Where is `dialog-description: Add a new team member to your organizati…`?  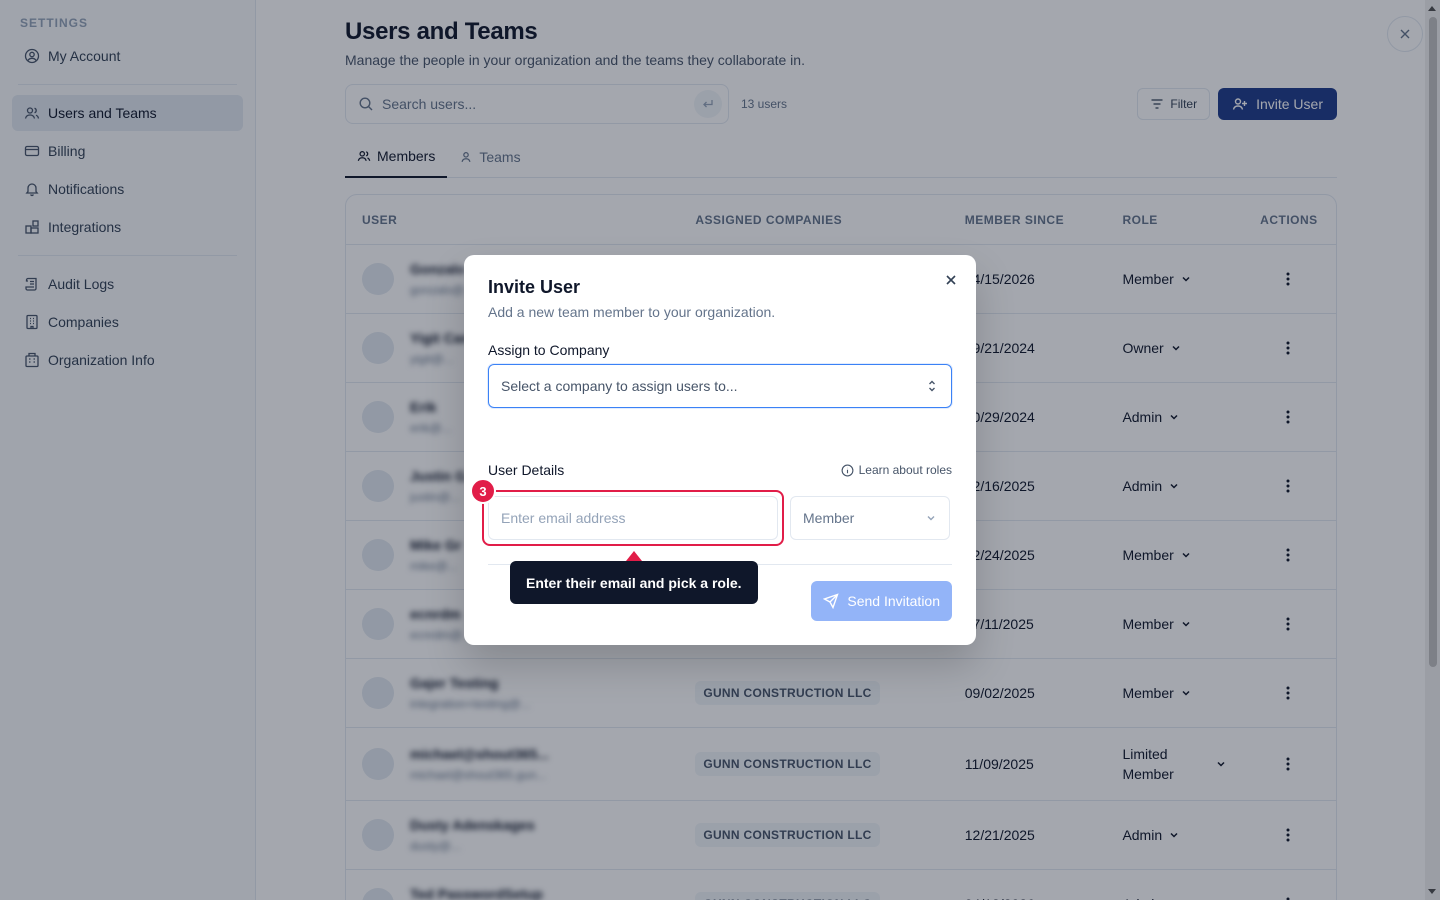 dialog-description: Add a new team member to your organizati… is located at coordinates (632, 312).